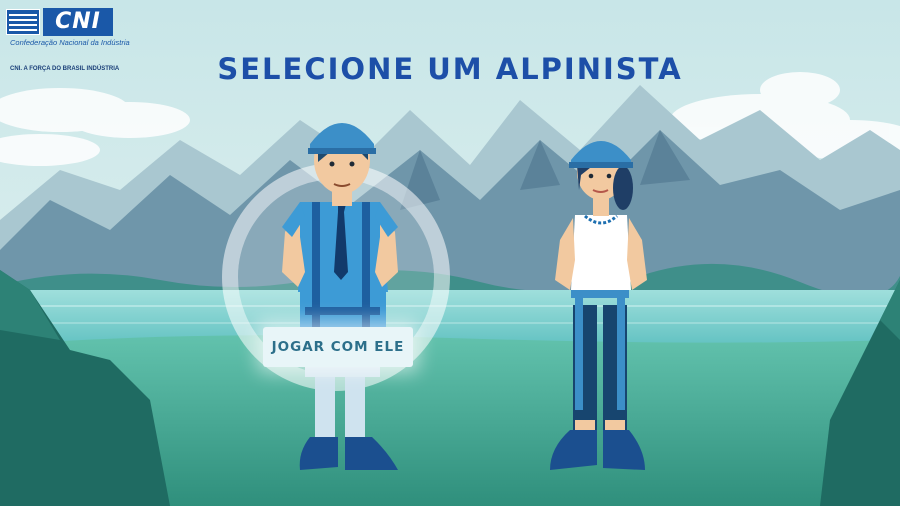  Describe the element at coordinates (338, 347) in the screenshot. I see `play-as-him-button: JOGAR COM ELE` at that location.